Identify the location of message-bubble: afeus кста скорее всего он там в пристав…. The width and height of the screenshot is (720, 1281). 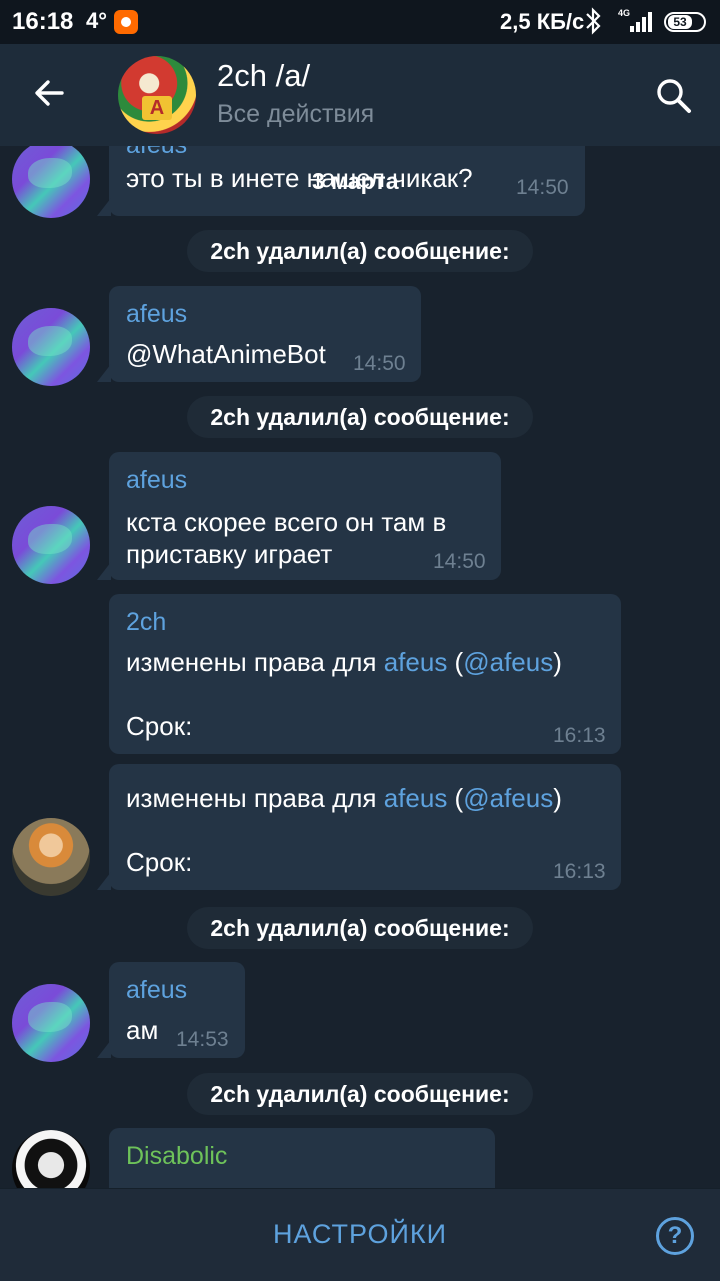
(305, 516).